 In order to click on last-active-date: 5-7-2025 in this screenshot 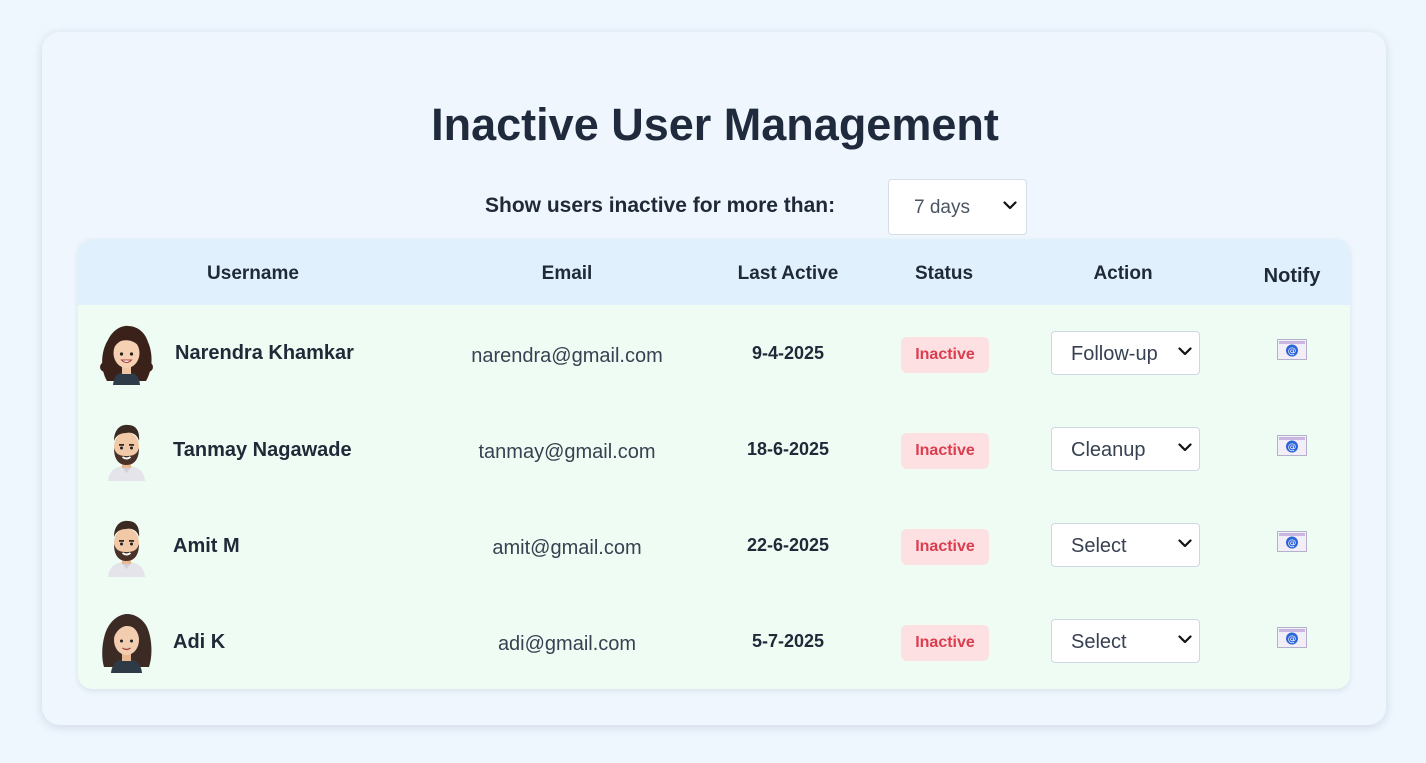, I will do `click(788, 641)`.